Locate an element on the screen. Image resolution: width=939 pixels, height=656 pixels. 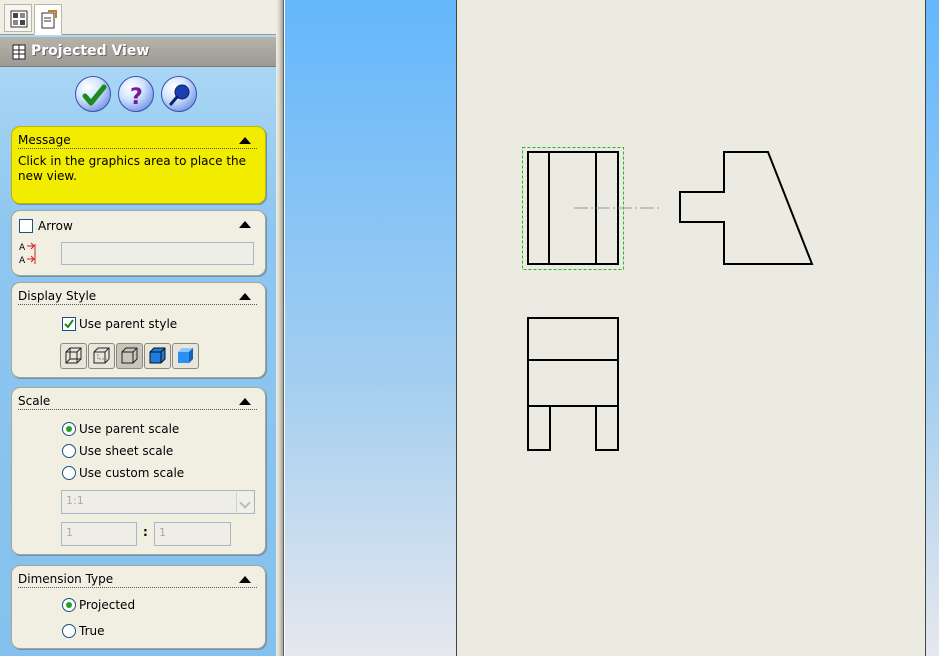
message-group-header: Message is located at coordinates (137, 141).